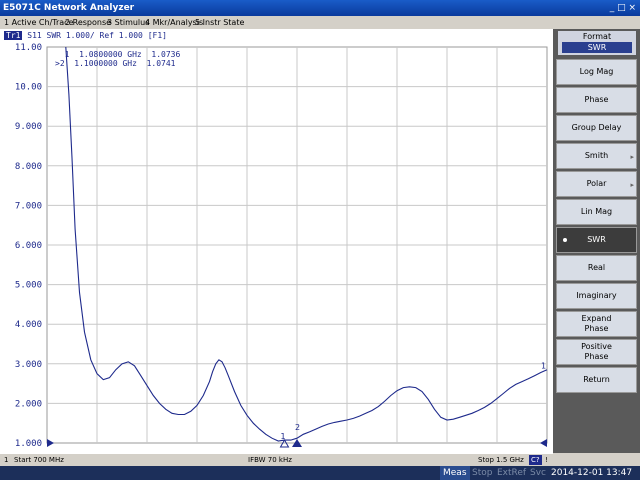 Image resolution: width=640 pixels, height=480 pixels. I want to click on marker-2-label: 2, so click(297, 427).